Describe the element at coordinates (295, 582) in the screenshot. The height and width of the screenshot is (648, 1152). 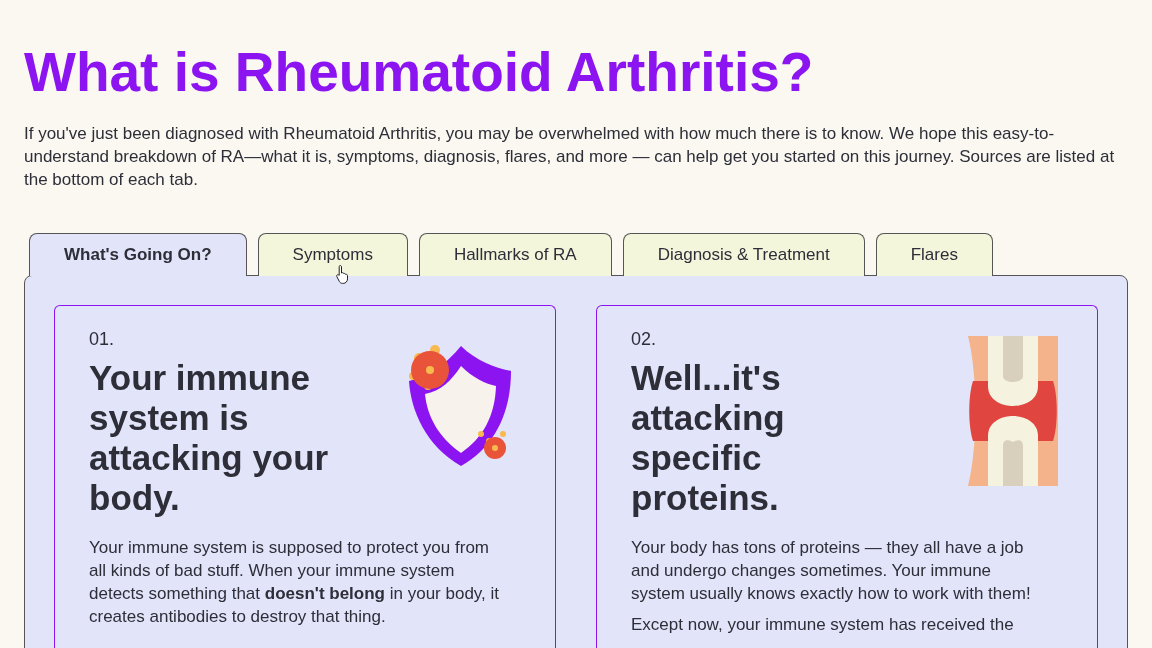
I see `card-paragraph: Your immune system is supposed to protect you from all kinds of bad stuff. When your immune system detects something that doesn't belong in your body, it creates antibodies to destroy that thing.` at that location.